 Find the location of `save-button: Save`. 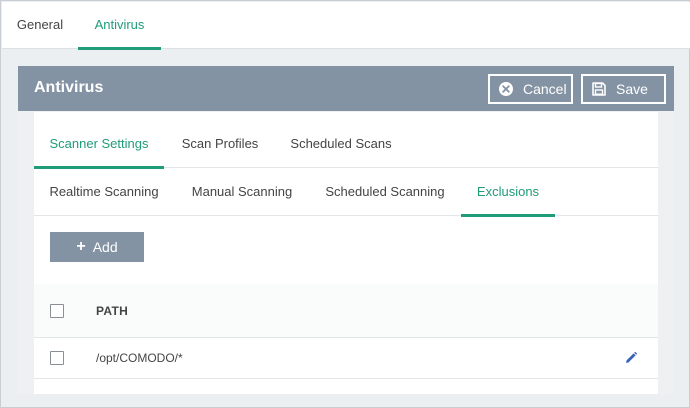

save-button: Save is located at coordinates (623, 89).